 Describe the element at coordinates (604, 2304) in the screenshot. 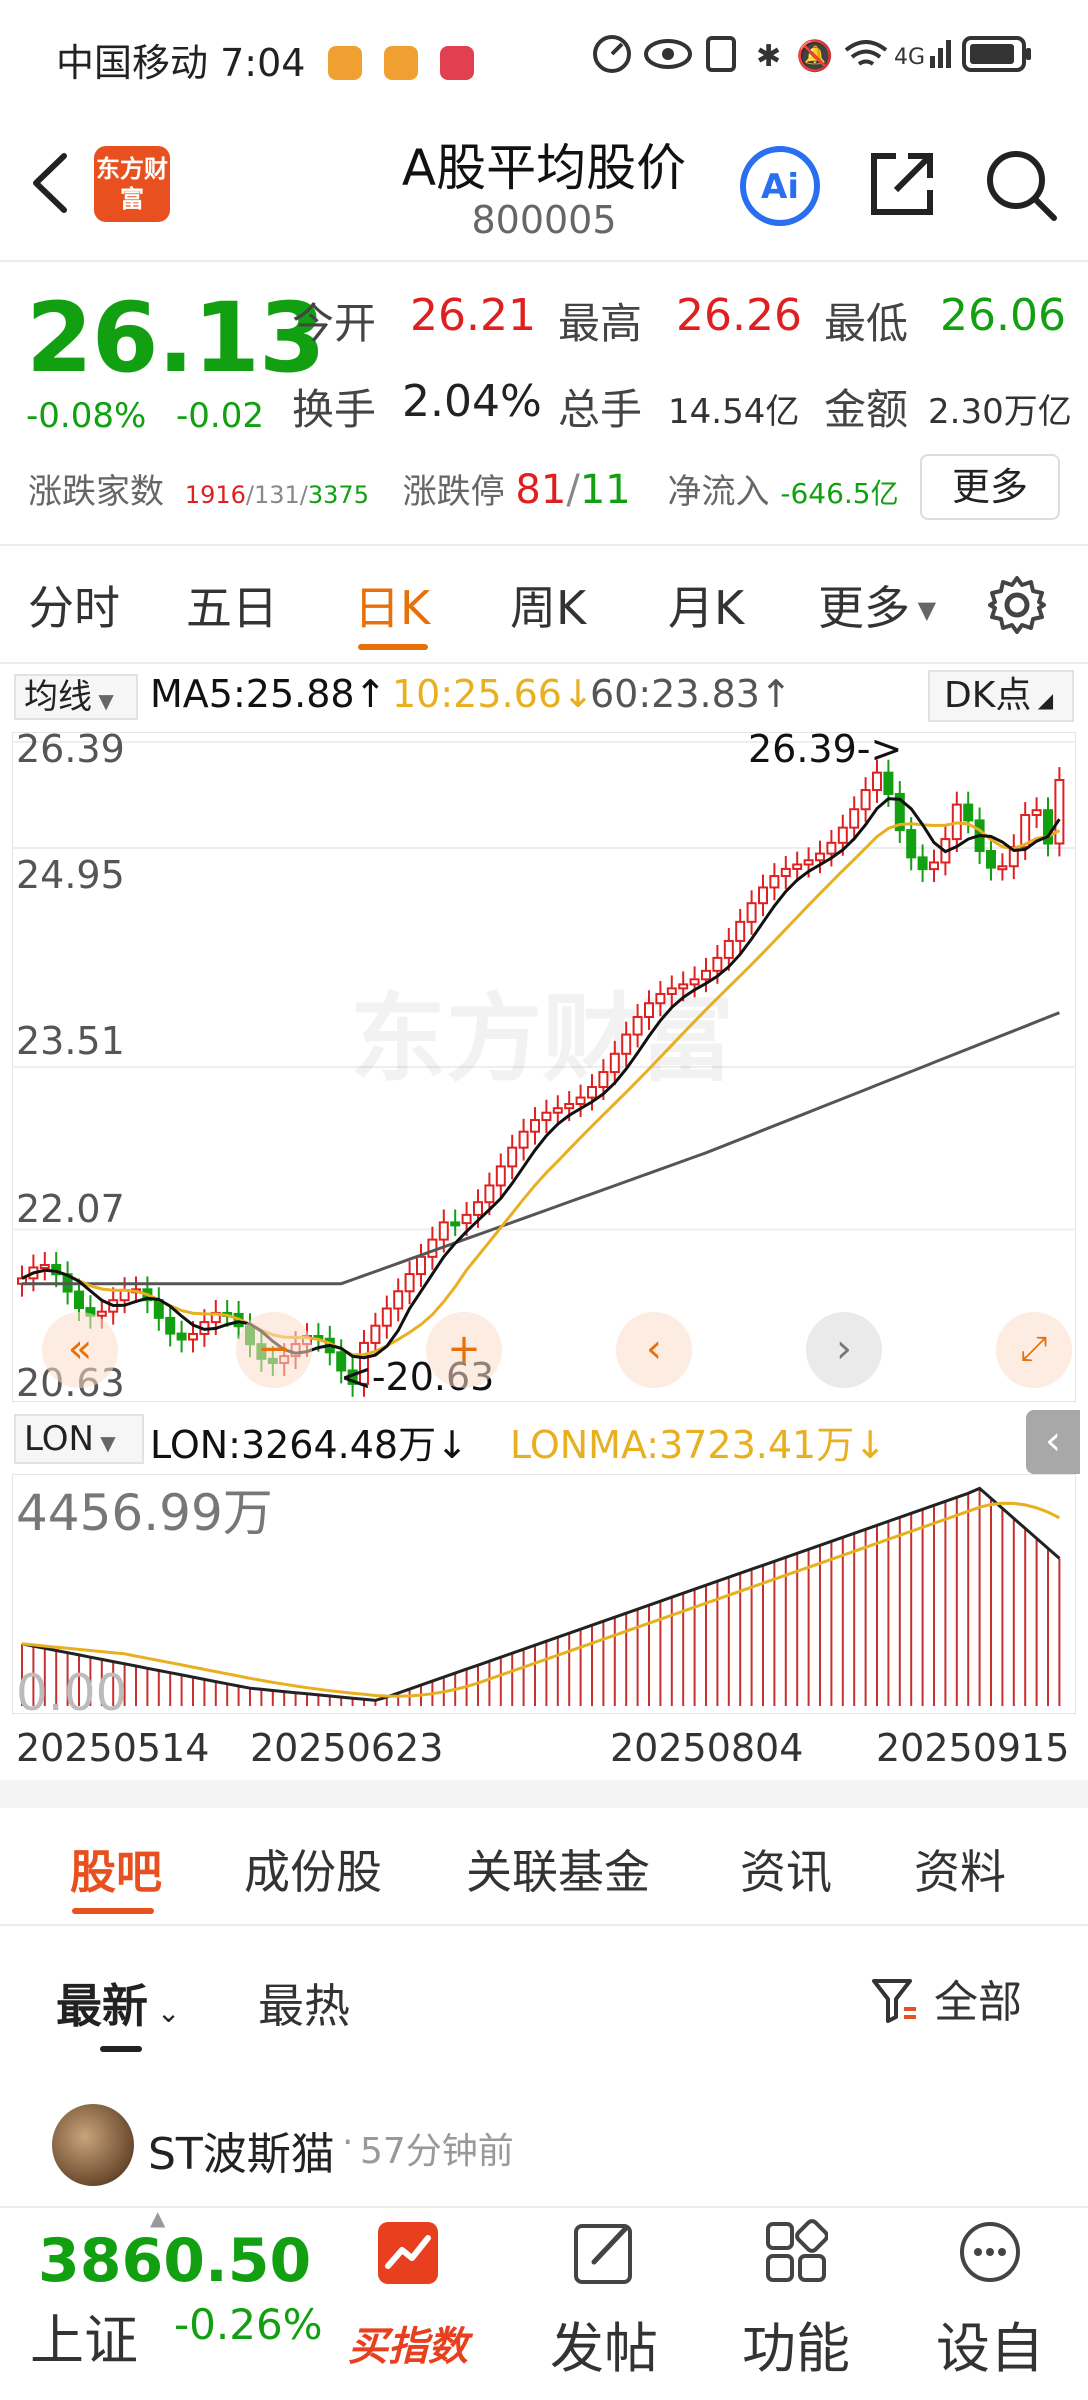

I see `nav-post: 发帖` at that location.